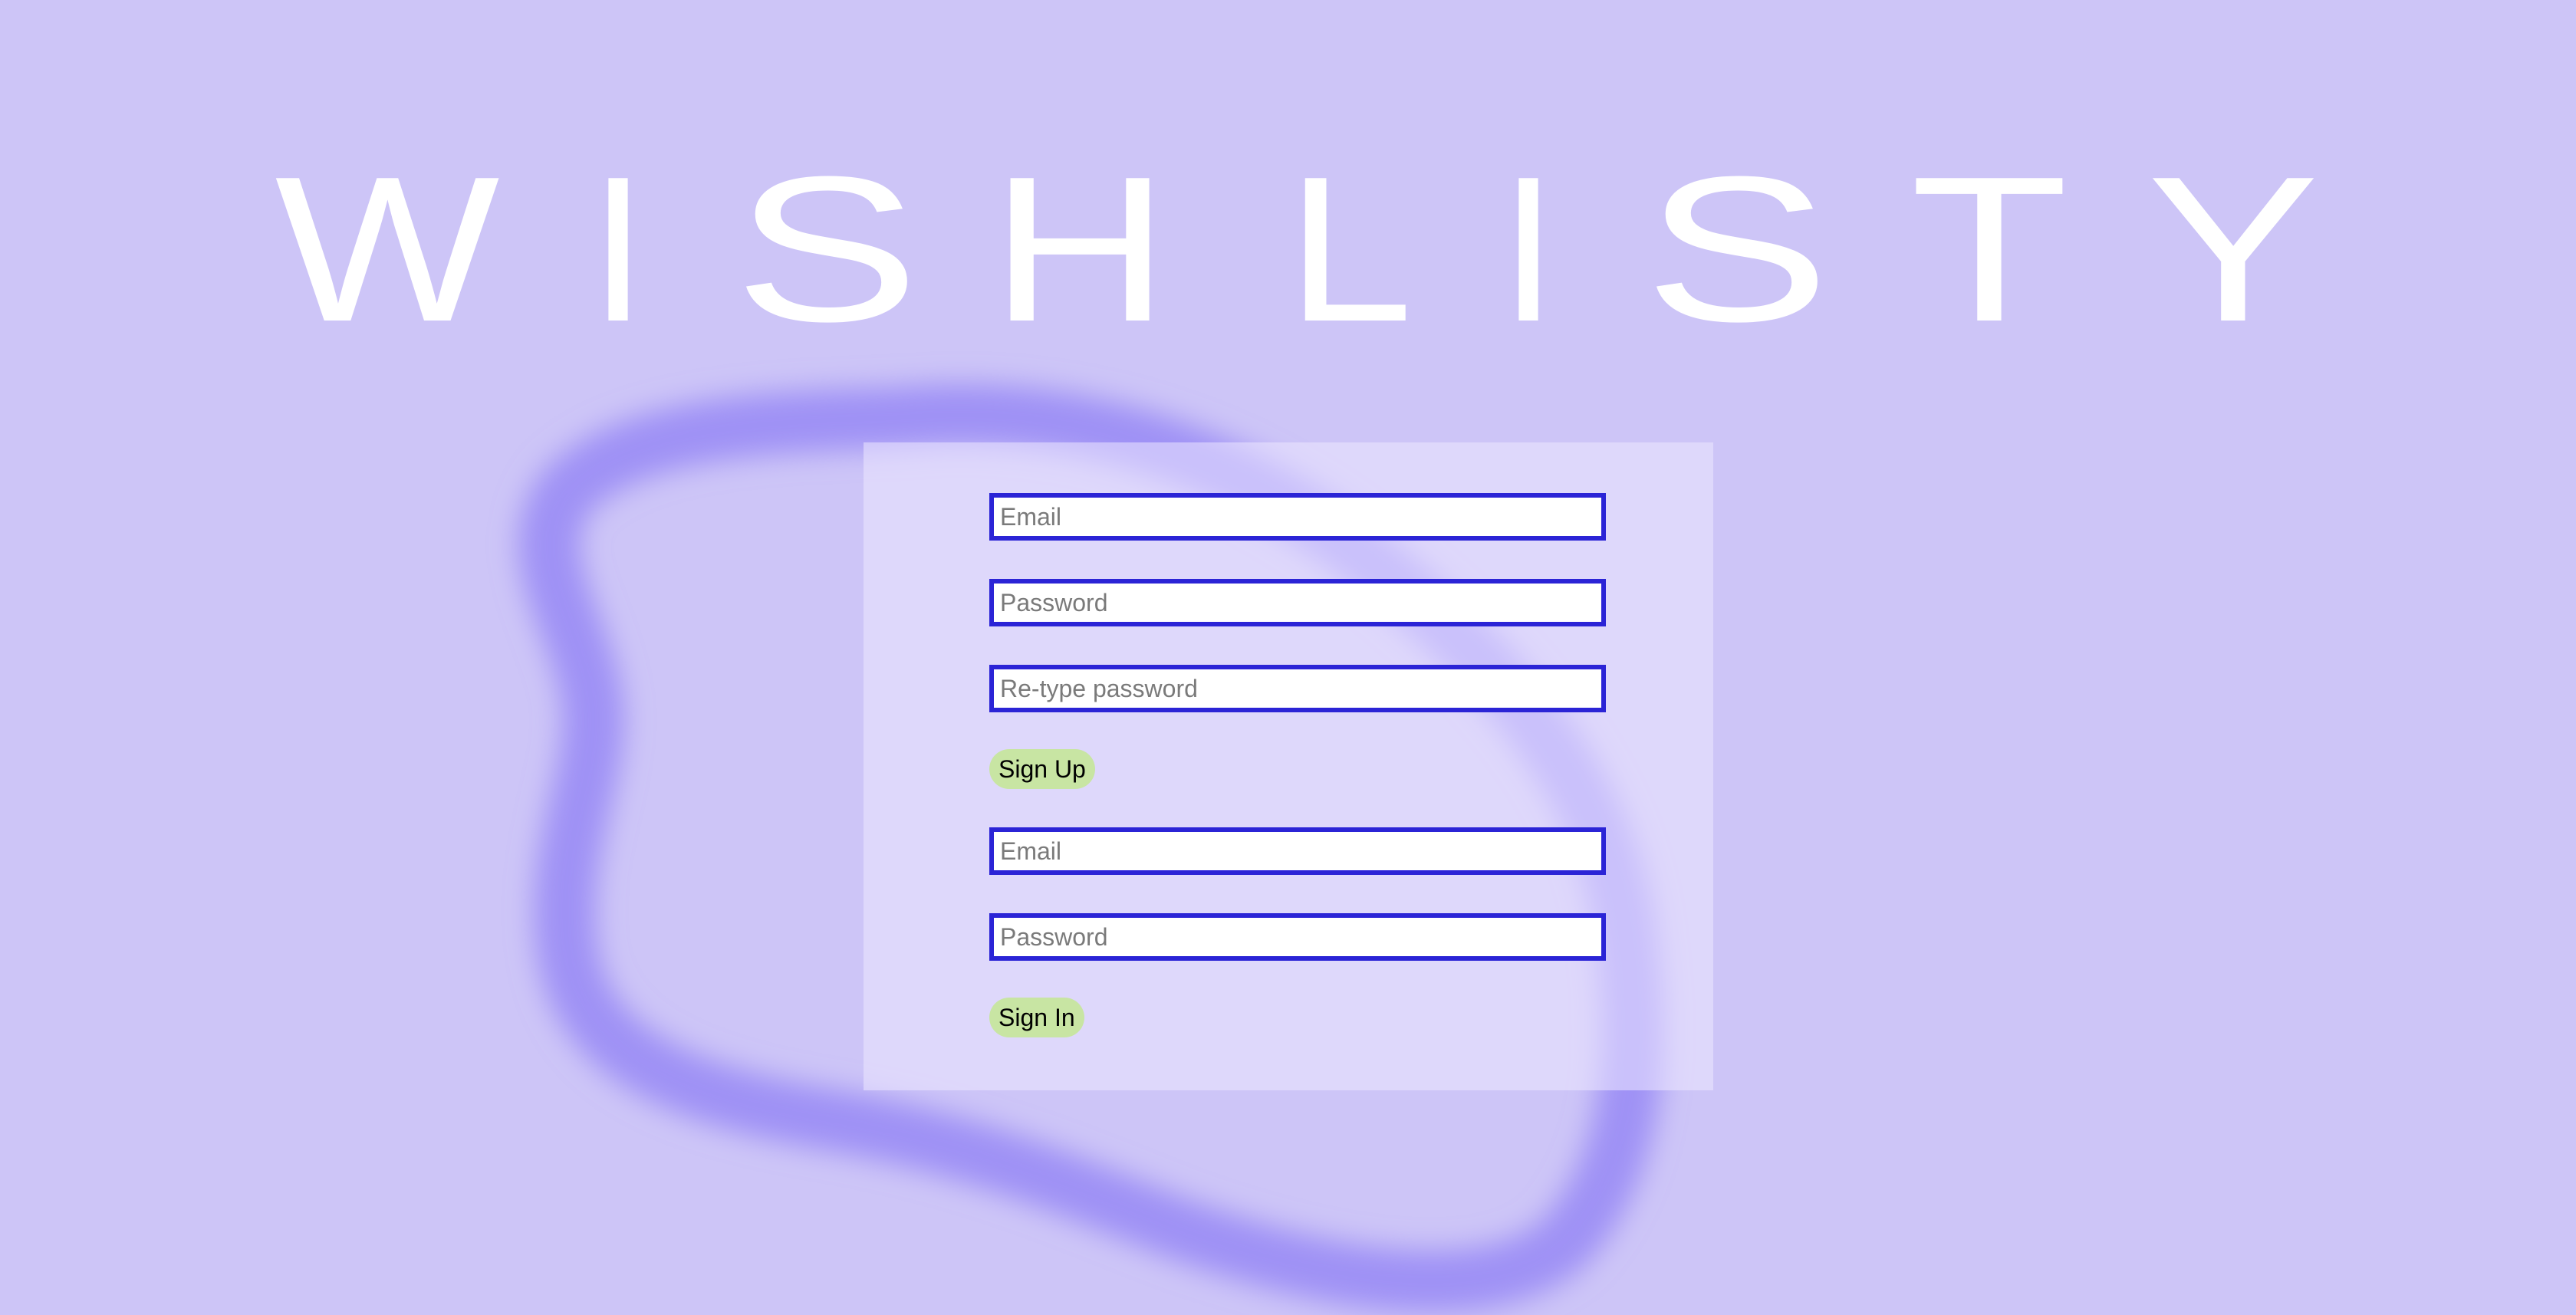  What do you see at coordinates (1080, 245) in the screenshot?
I see `logo-letter-h: H` at bounding box center [1080, 245].